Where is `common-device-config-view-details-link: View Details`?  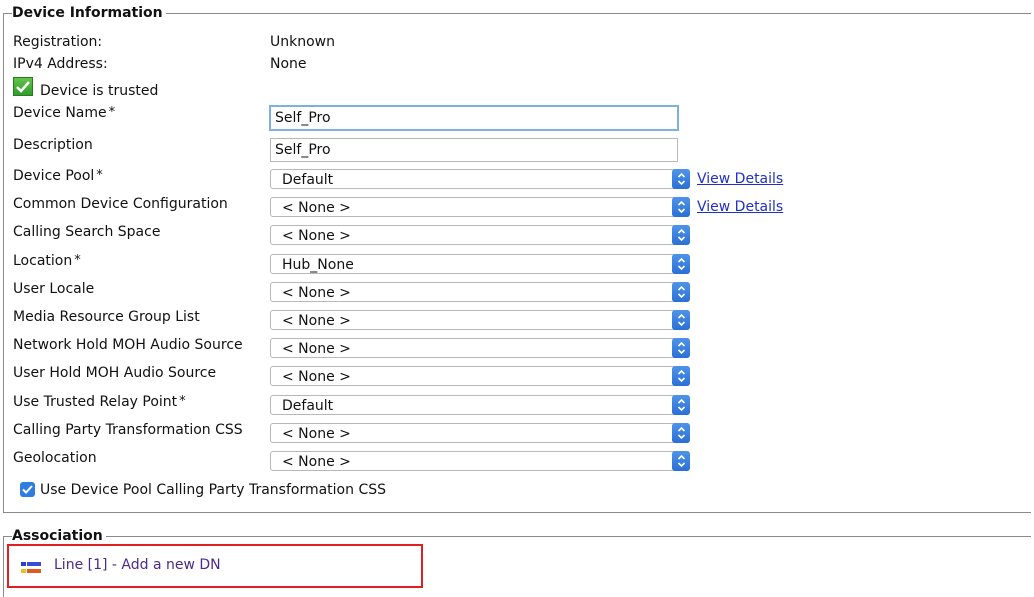 common-device-config-view-details-link: View Details is located at coordinates (740, 207).